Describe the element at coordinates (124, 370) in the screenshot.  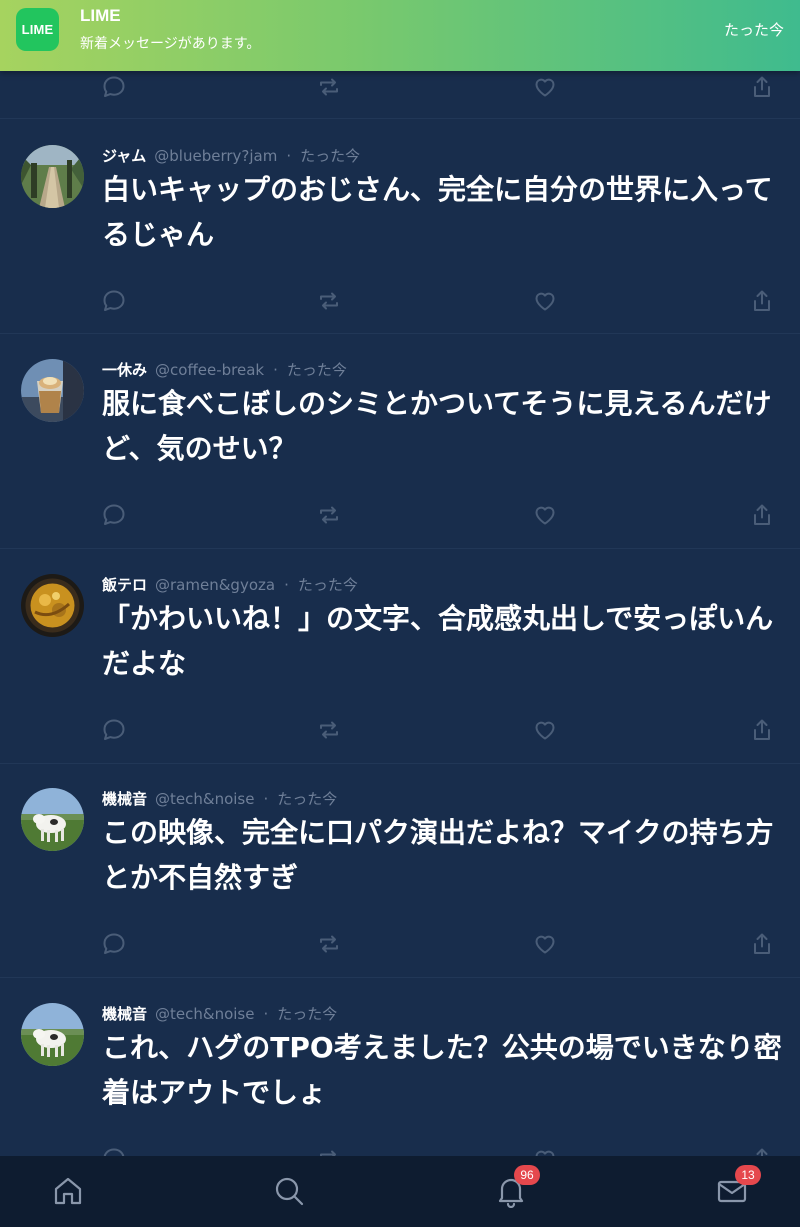
I see `author-name: 一休み` at that location.